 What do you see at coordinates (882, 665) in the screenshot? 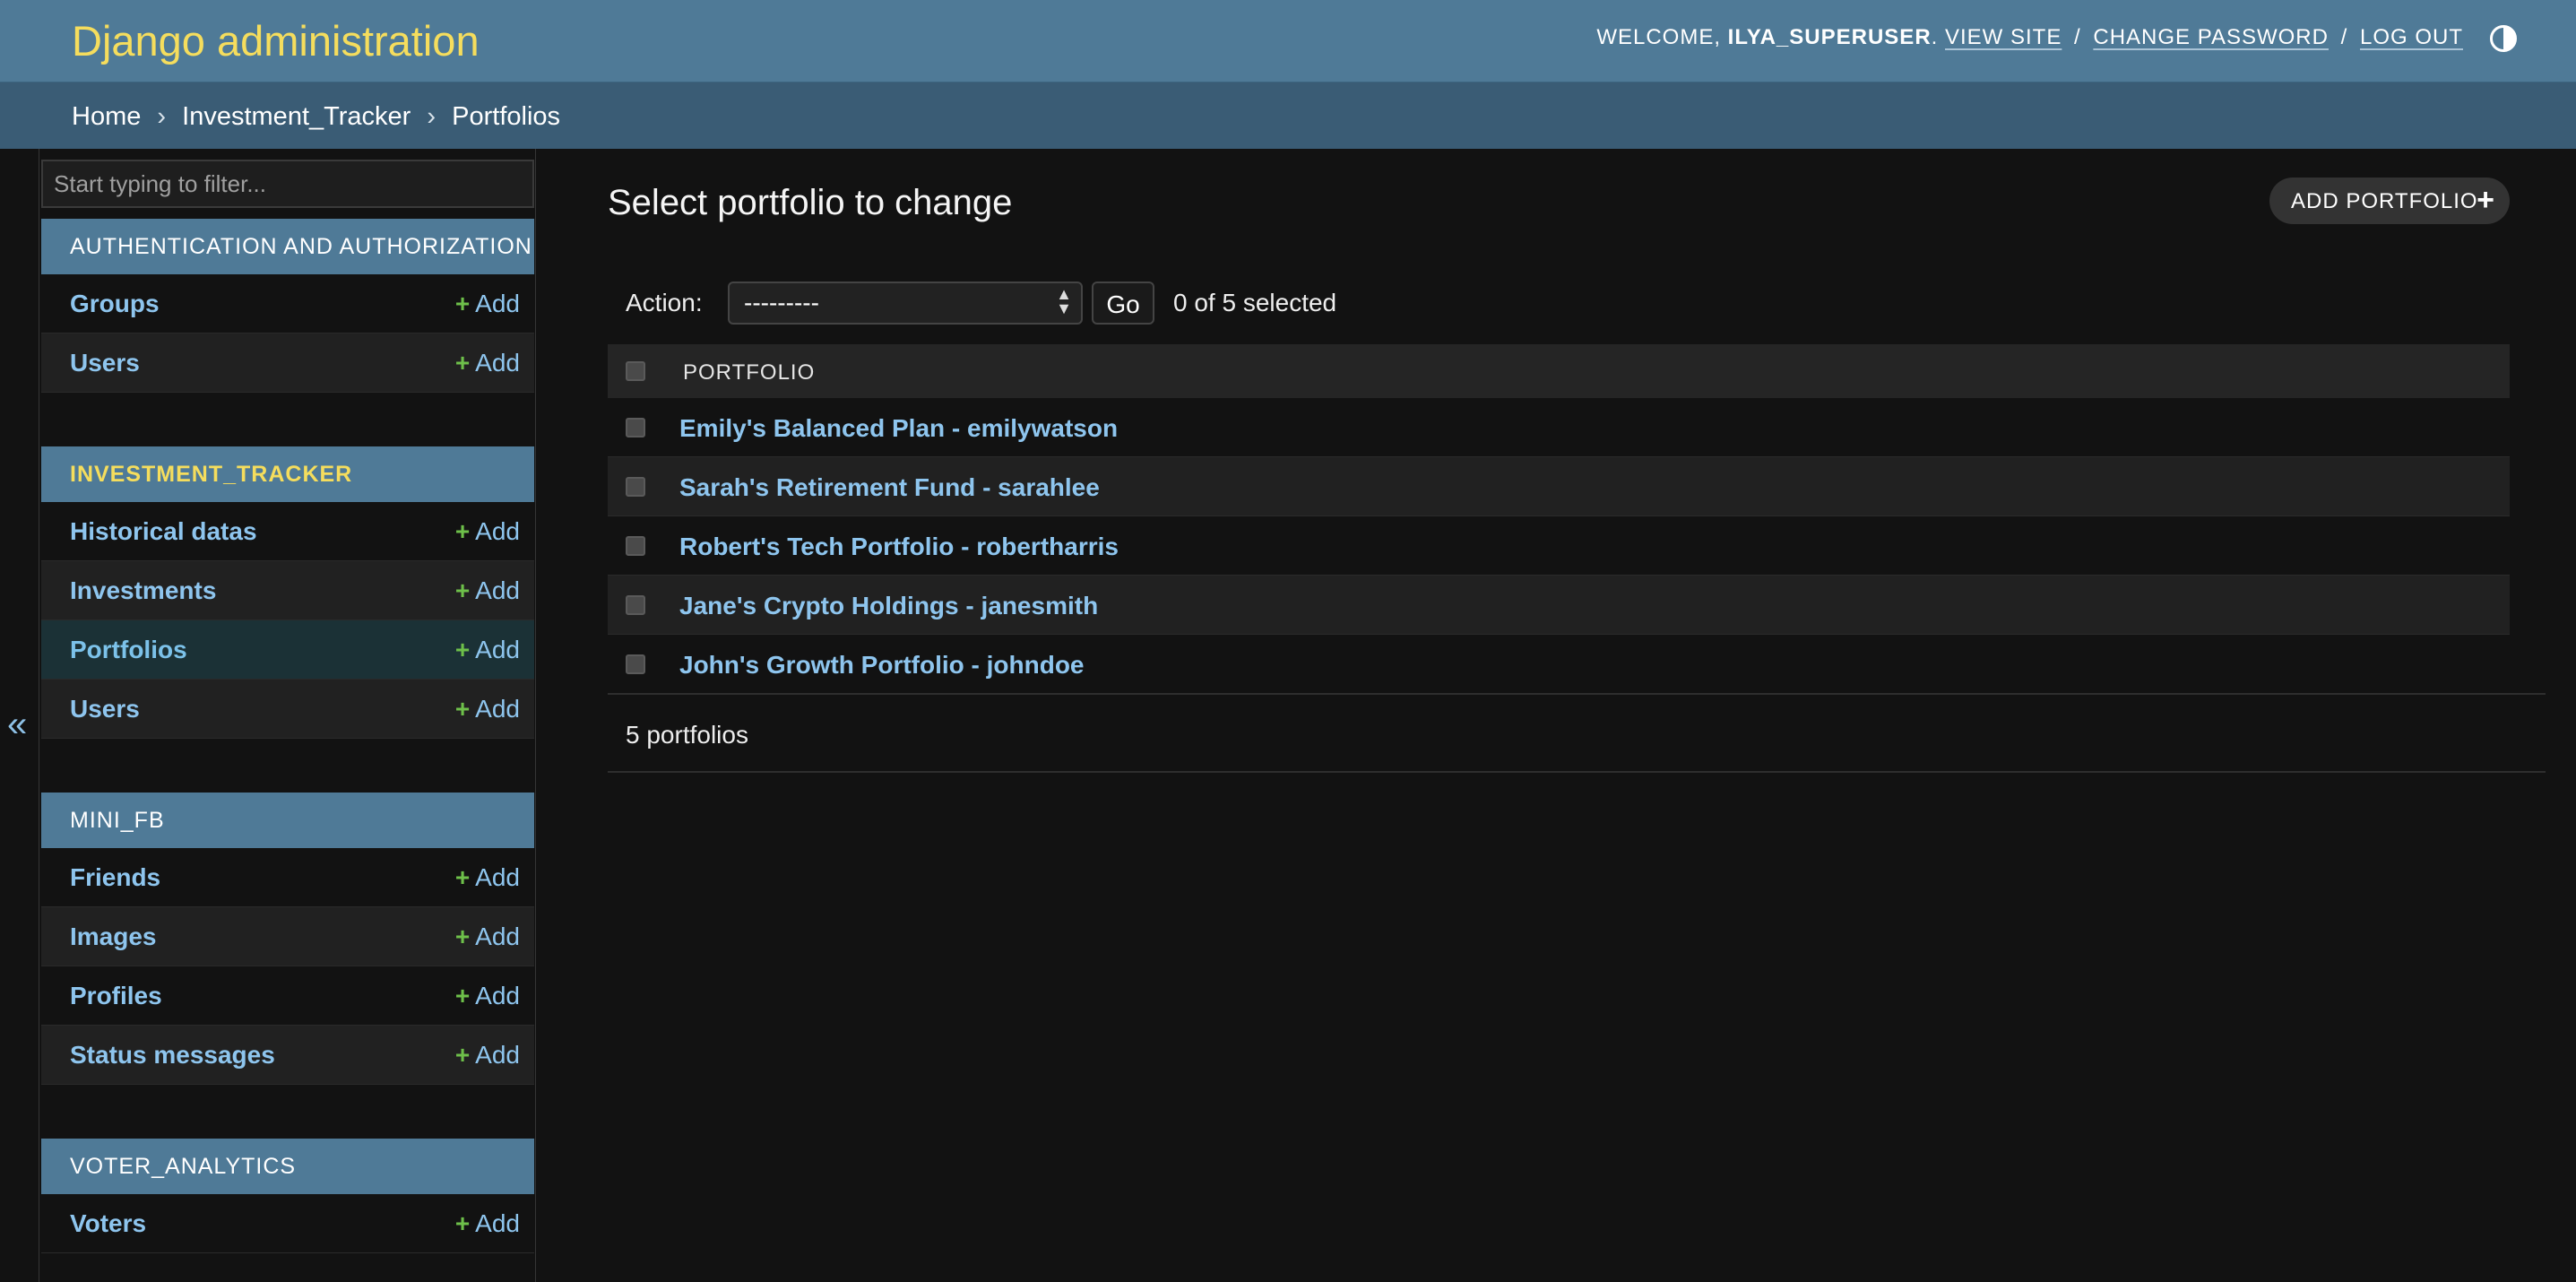
I see `portfolio-link: John's Growth Portfolio - johndoe` at bounding box center [882, 665].